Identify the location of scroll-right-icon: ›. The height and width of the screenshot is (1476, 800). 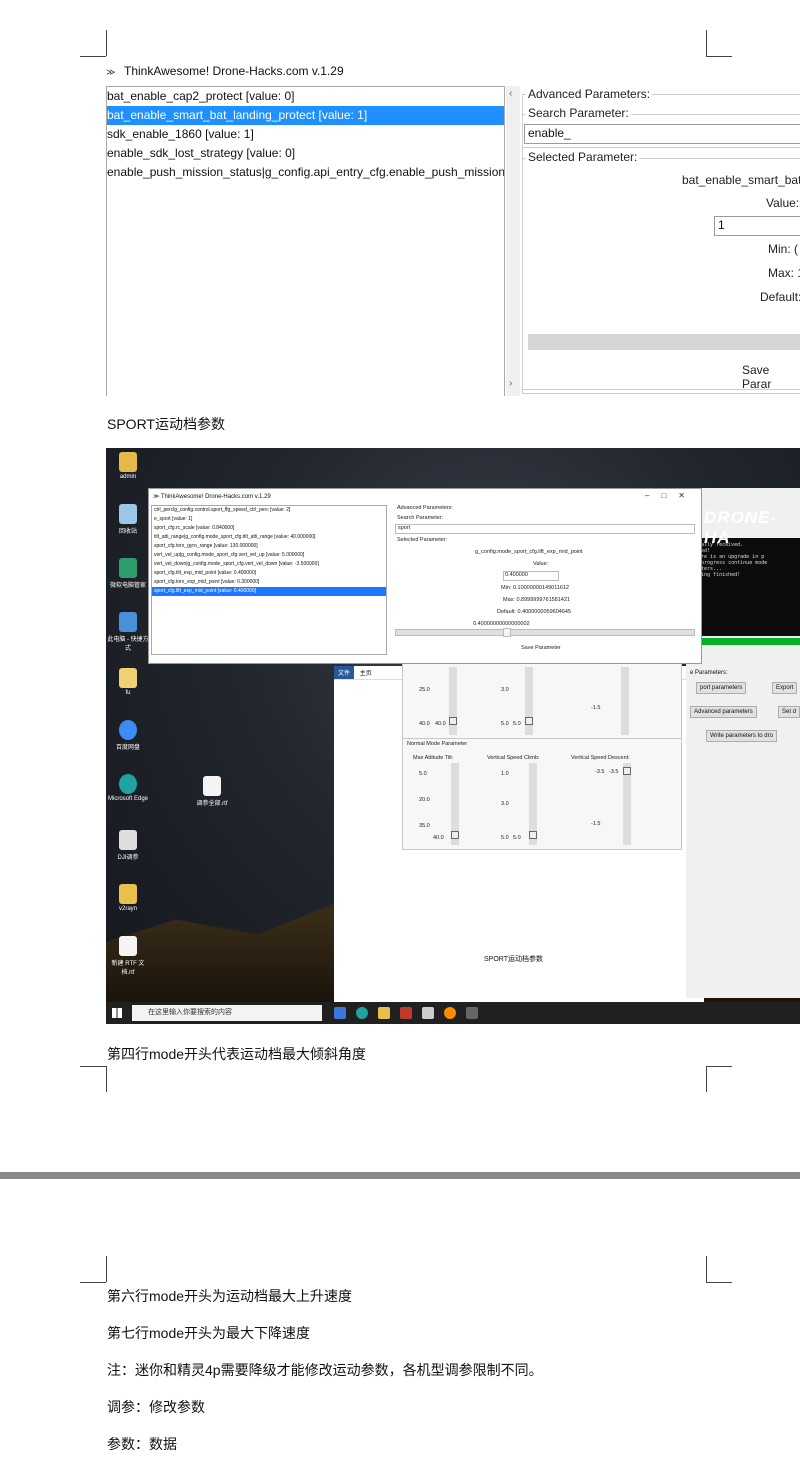
(510, 383).